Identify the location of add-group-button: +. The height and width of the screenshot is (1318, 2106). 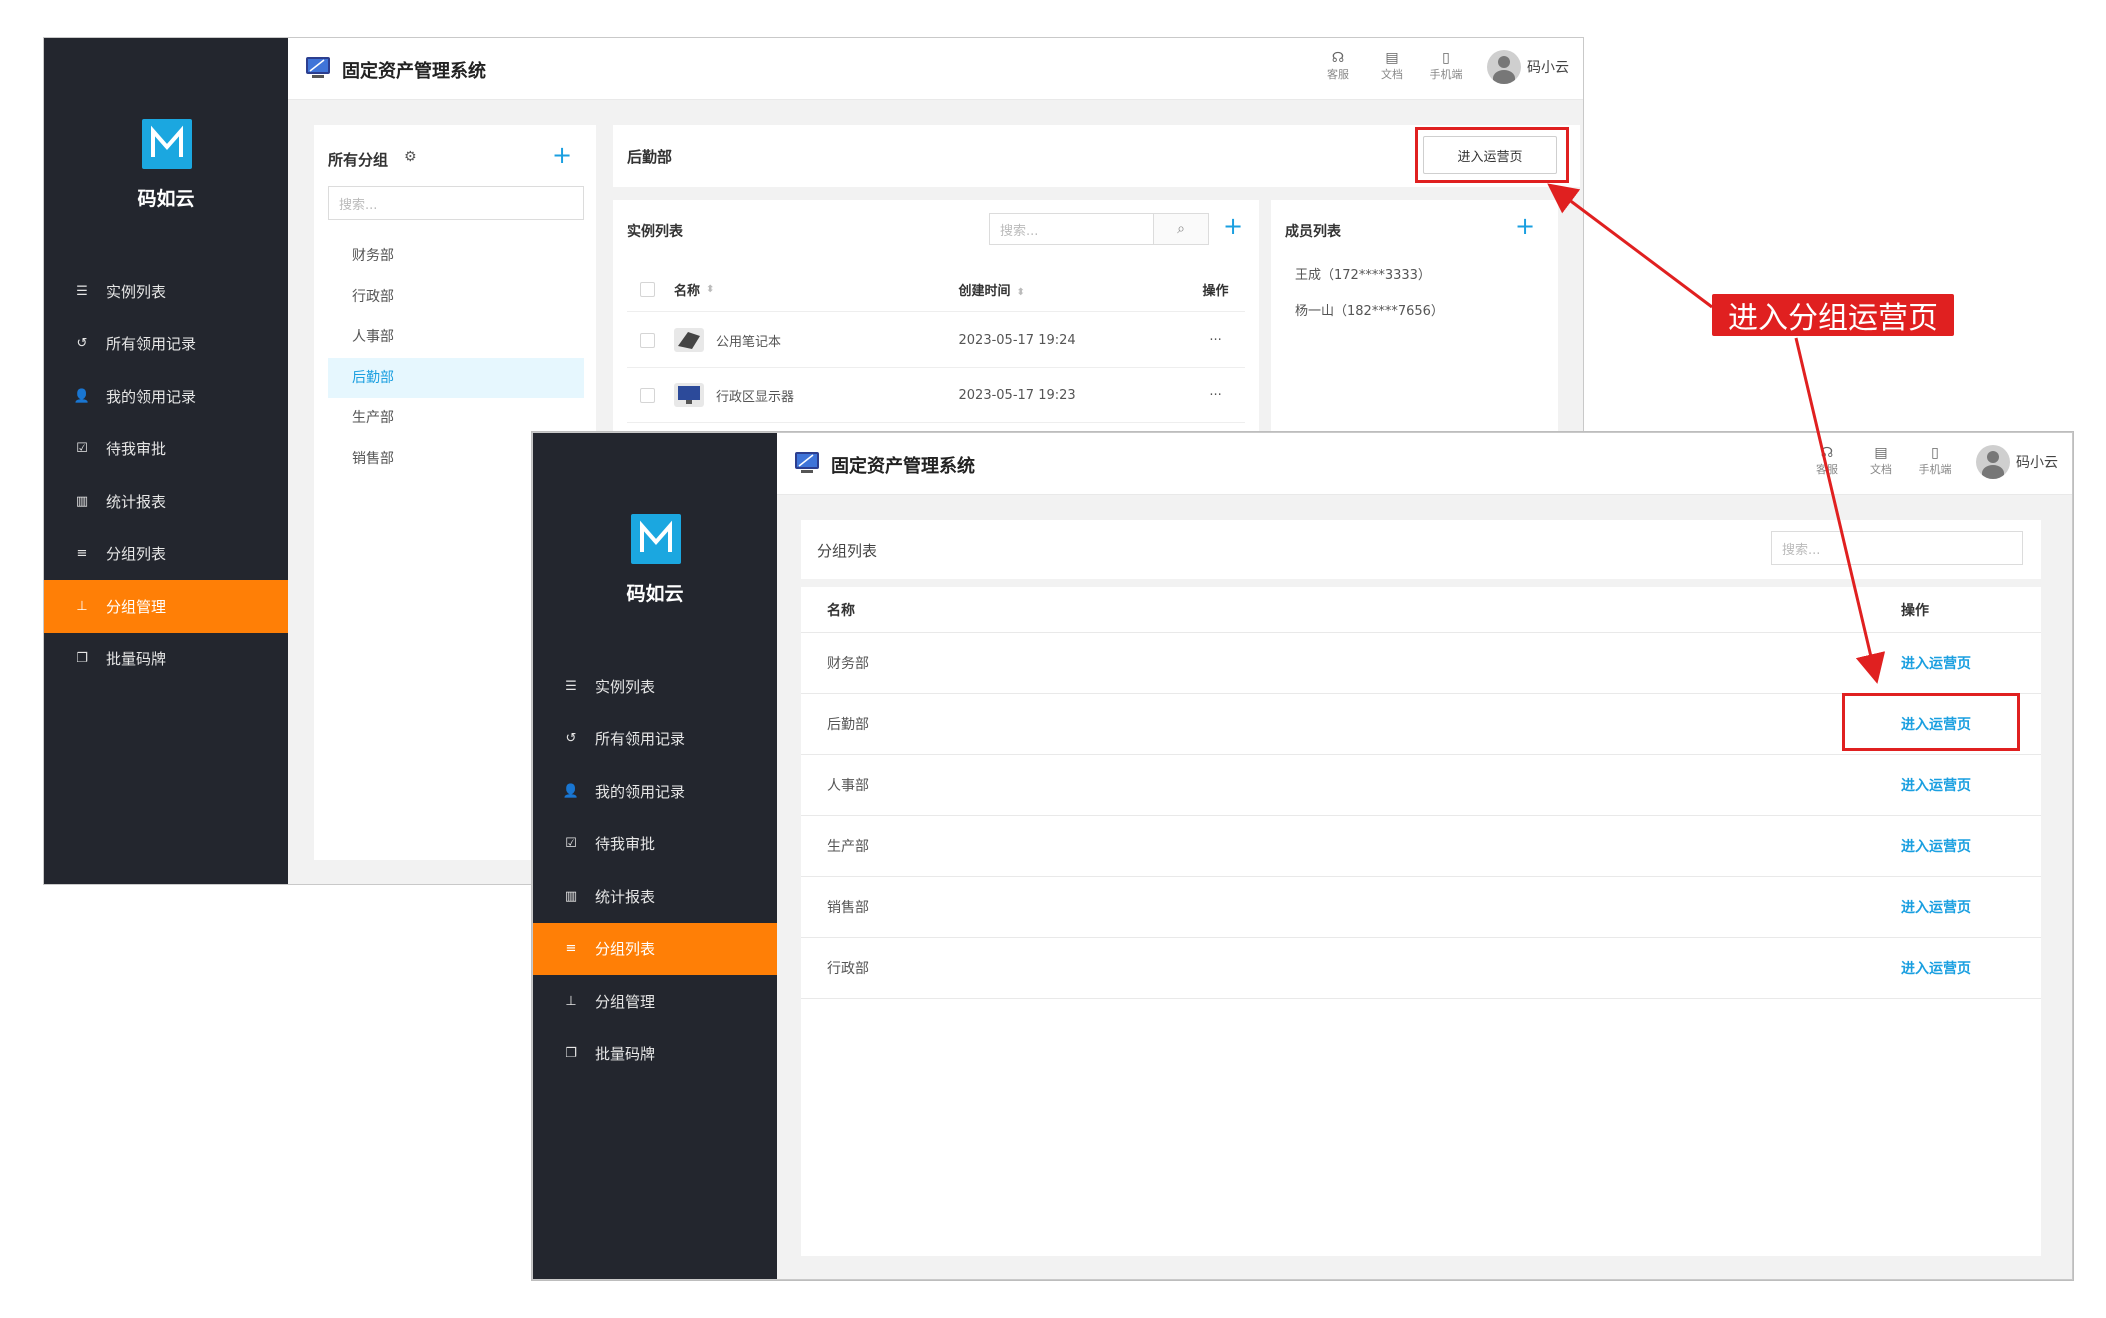
(562, 155).